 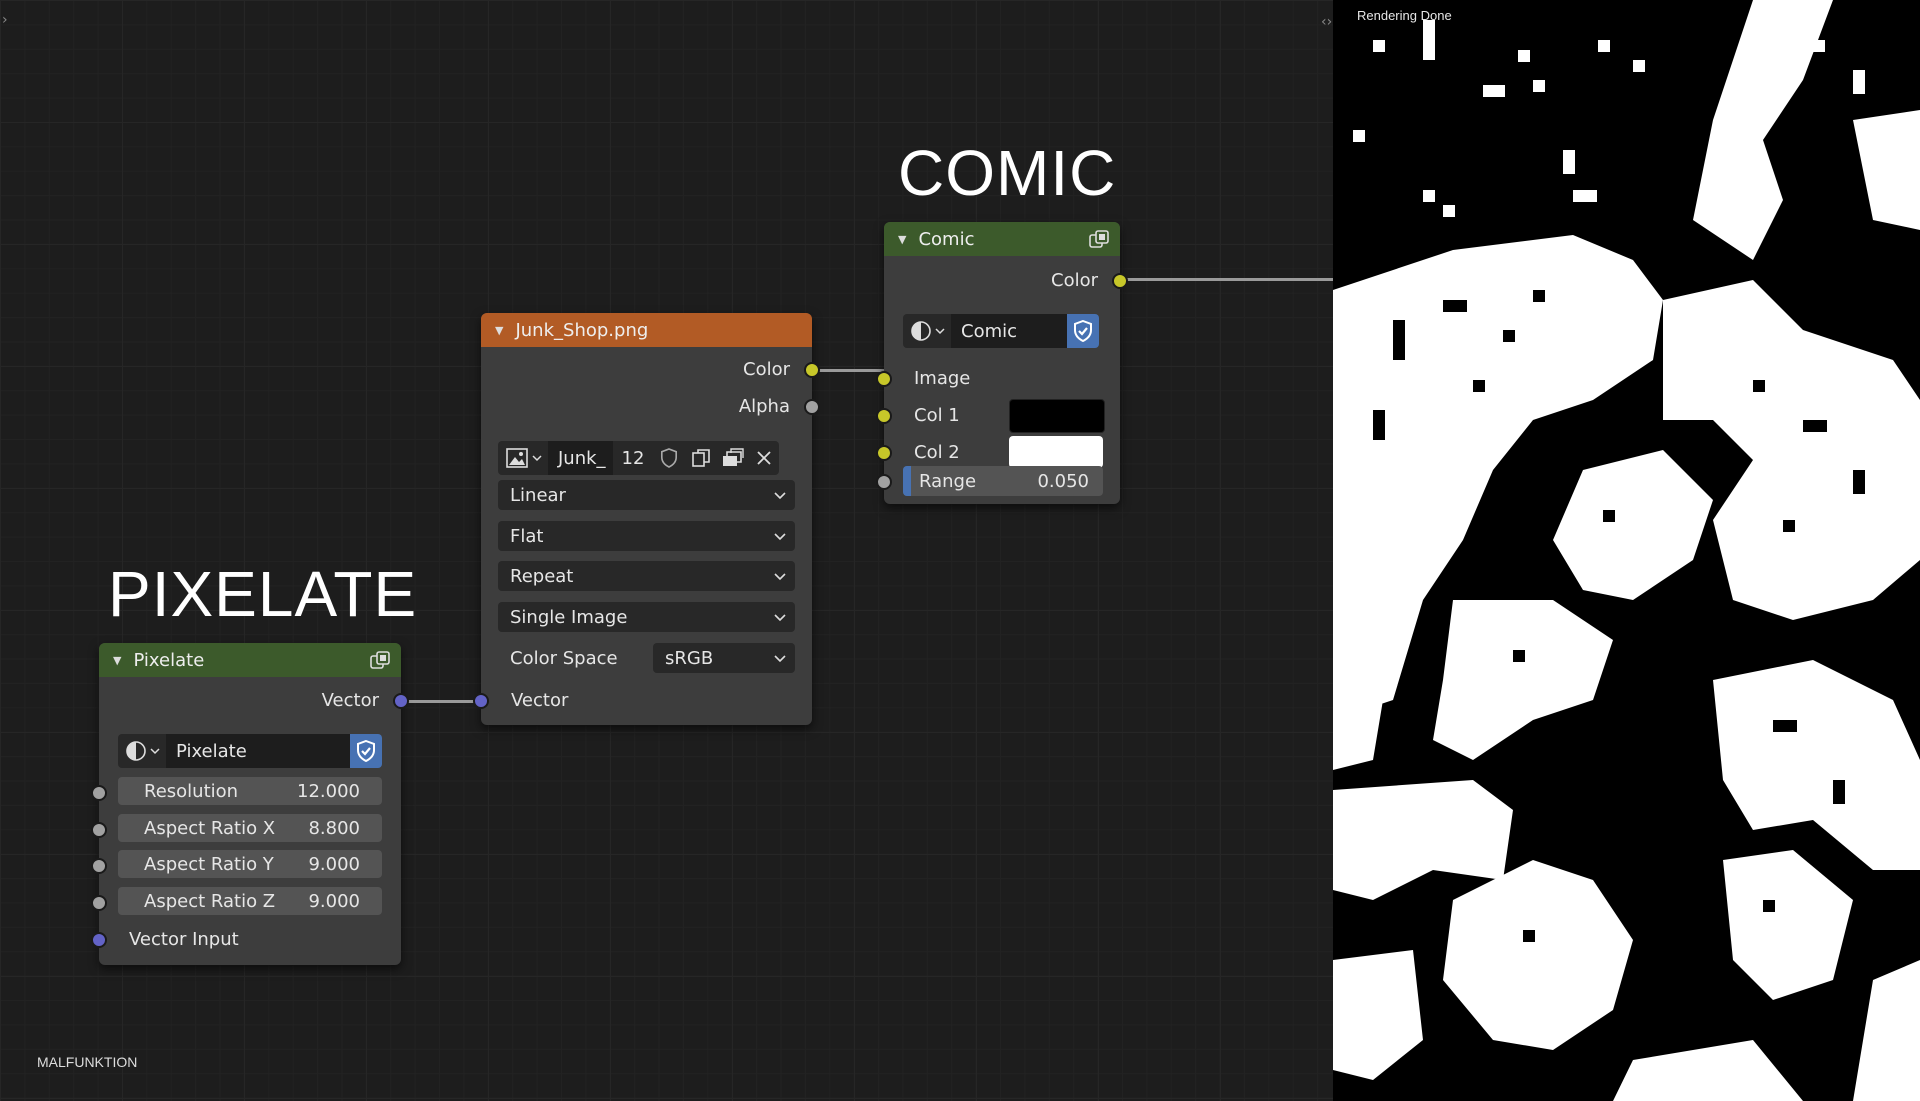 I want to click on pixelate-nodegroup-name: Pixelate, so click(x=258, y=751).